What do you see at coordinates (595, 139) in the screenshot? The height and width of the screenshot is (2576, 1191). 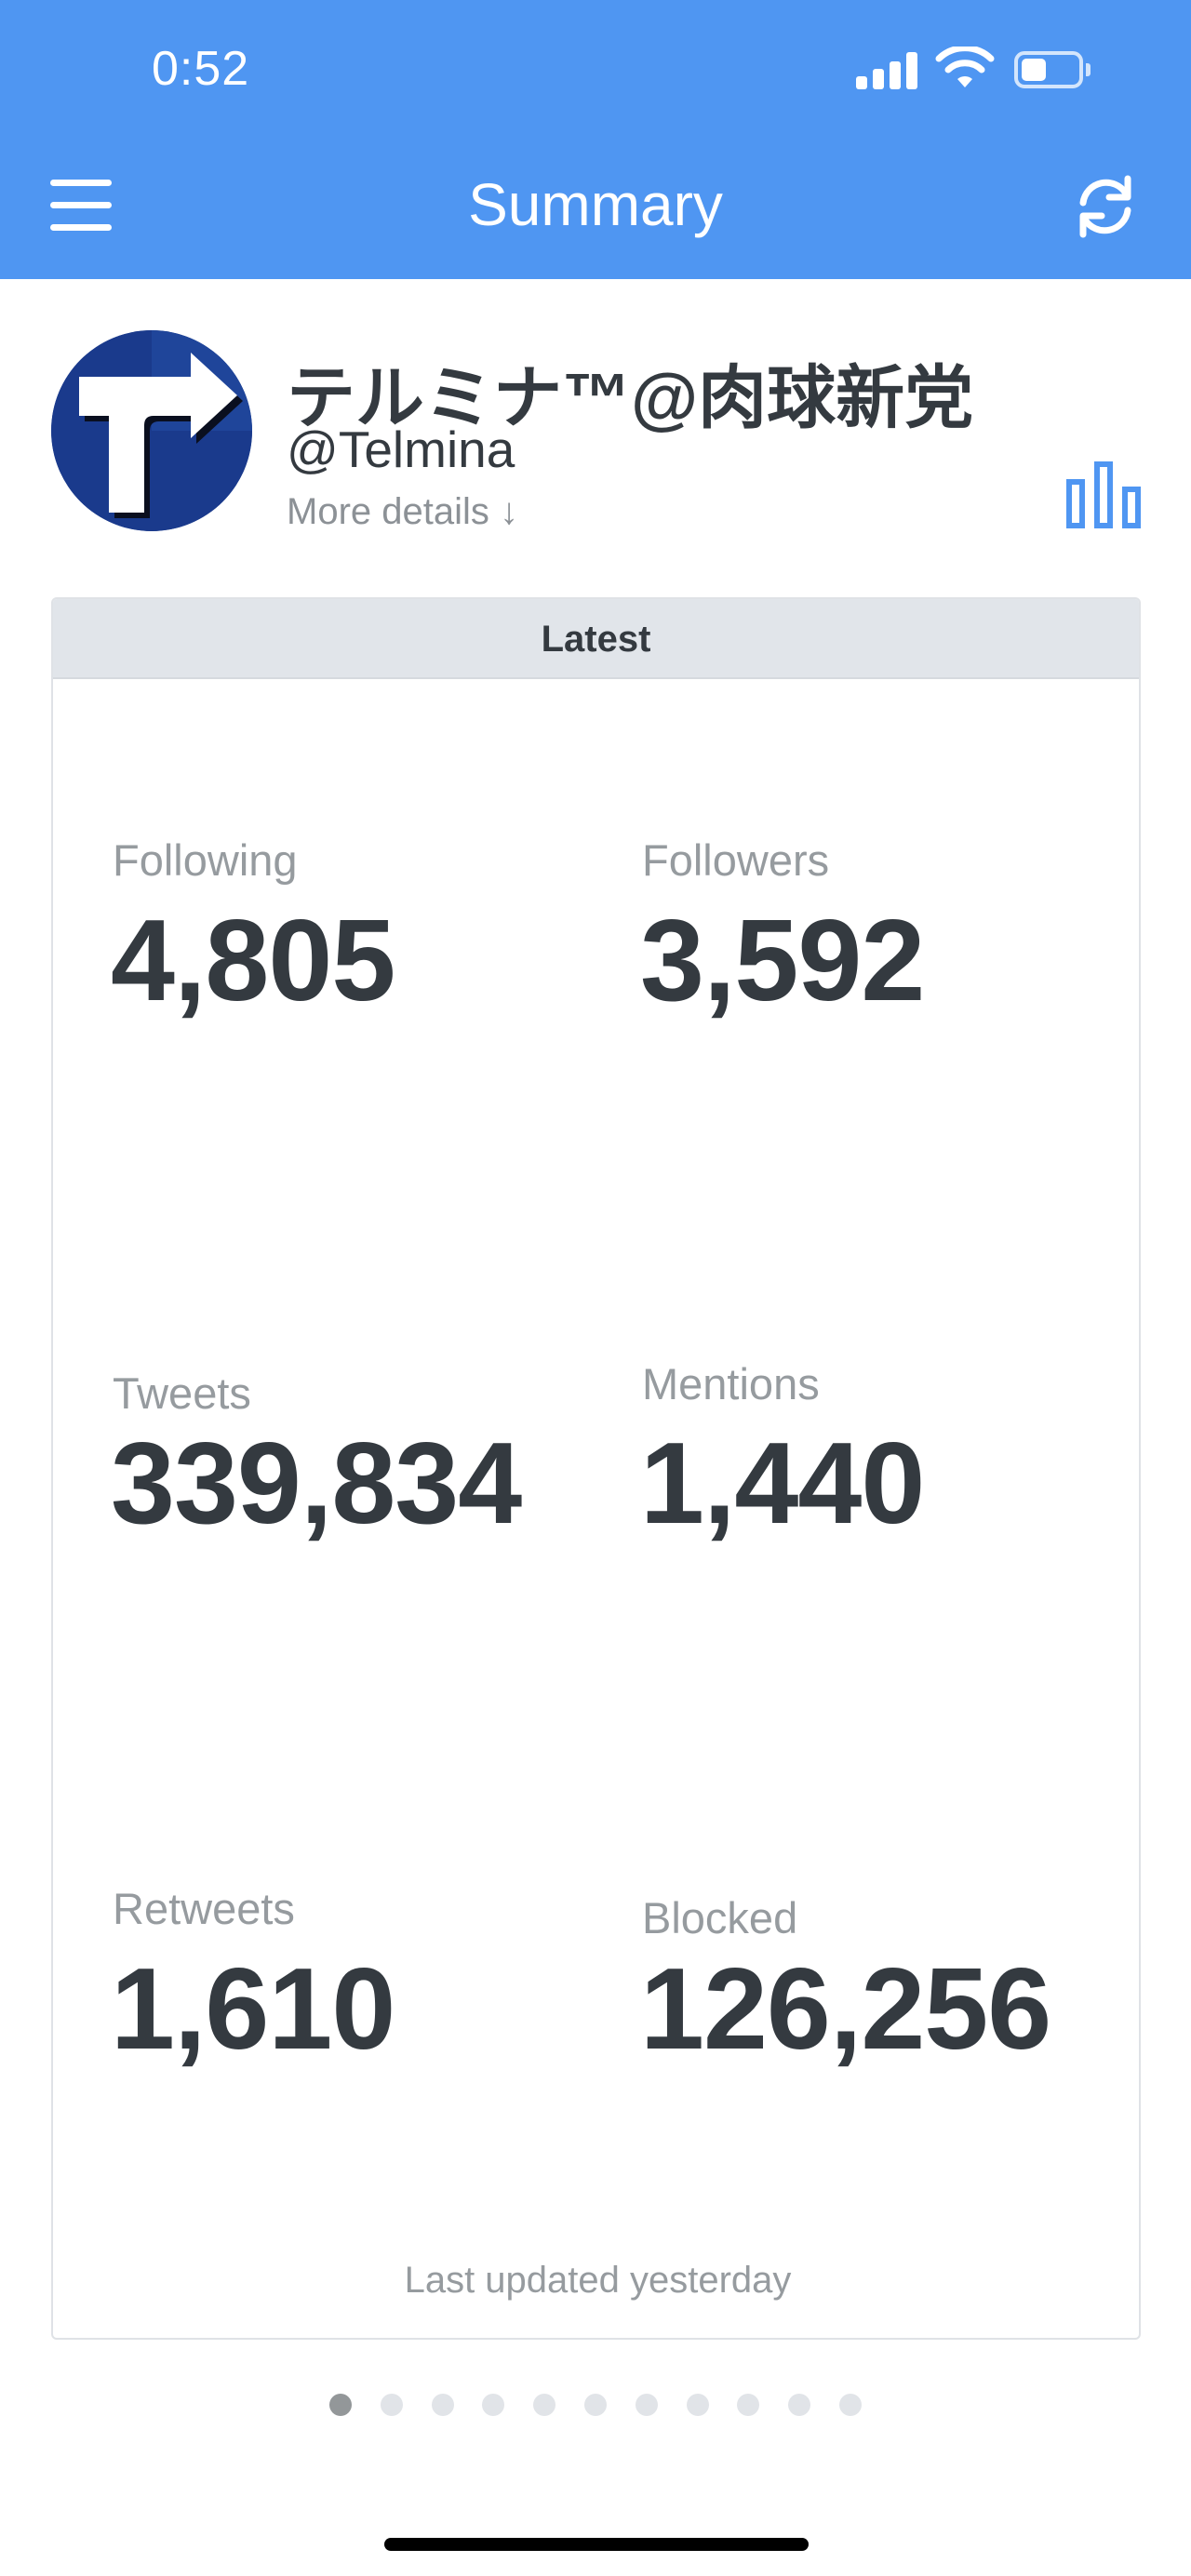 I see `app-header: 0:52 Summary` at bounding box center [595, 139].